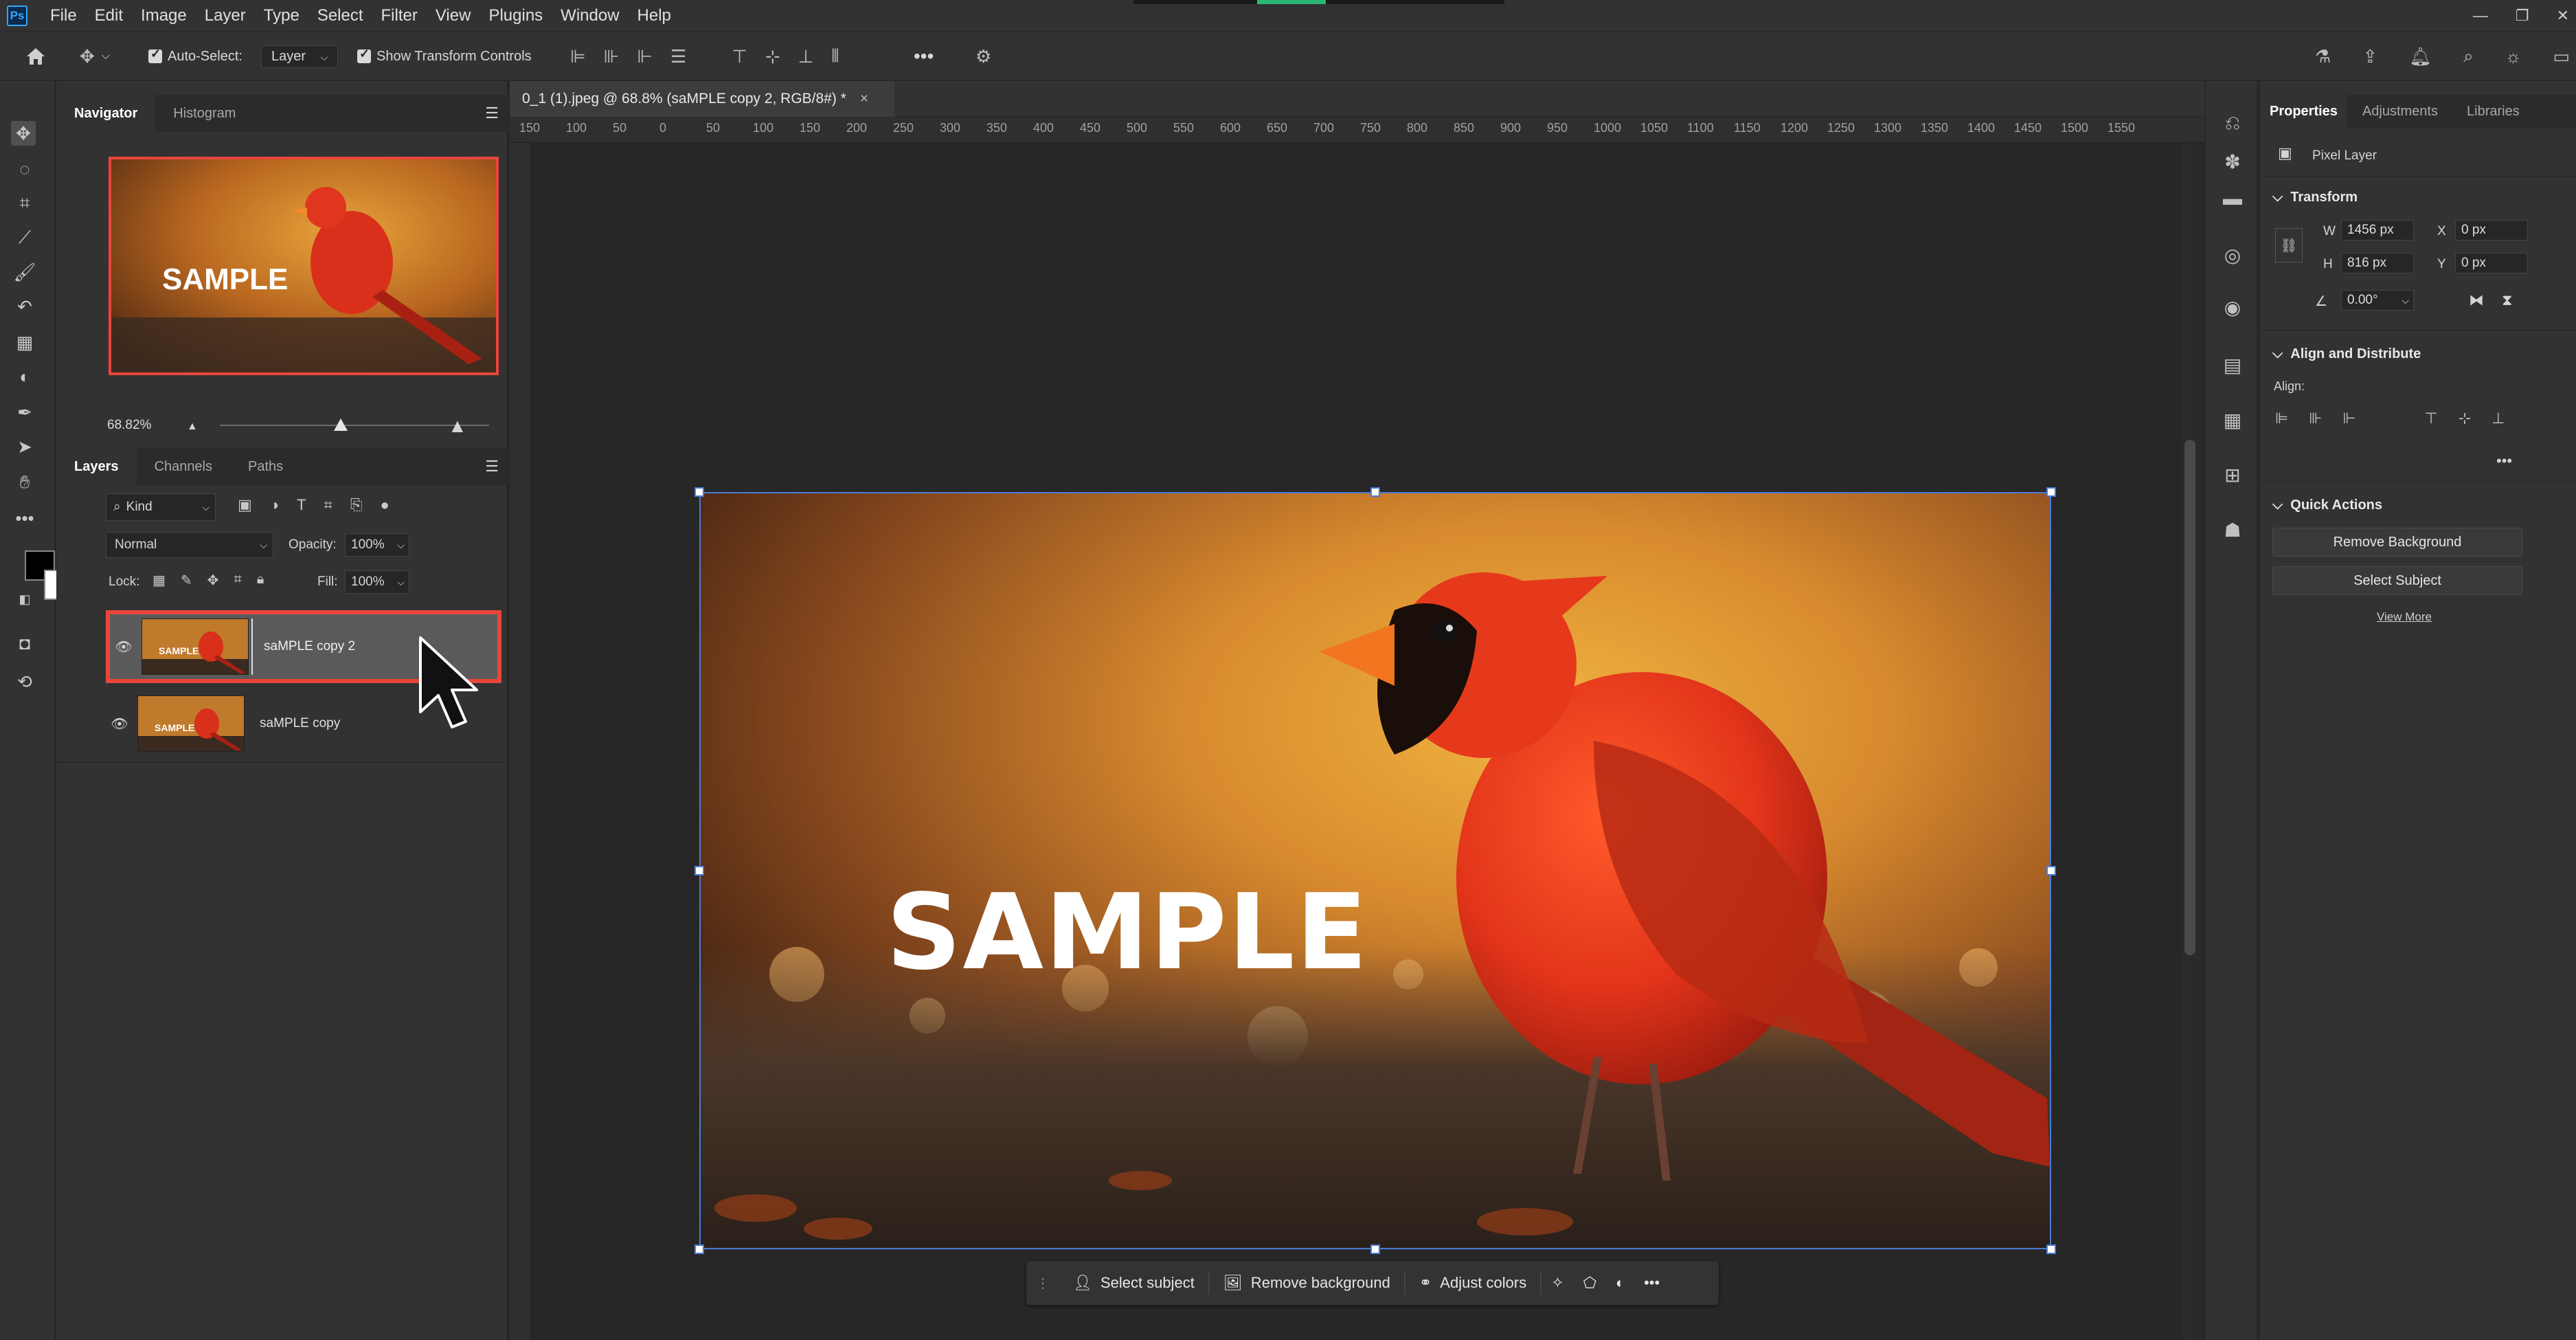  I want to click on align-bottom-edges-icon: ⊥, so click(2498, 419).